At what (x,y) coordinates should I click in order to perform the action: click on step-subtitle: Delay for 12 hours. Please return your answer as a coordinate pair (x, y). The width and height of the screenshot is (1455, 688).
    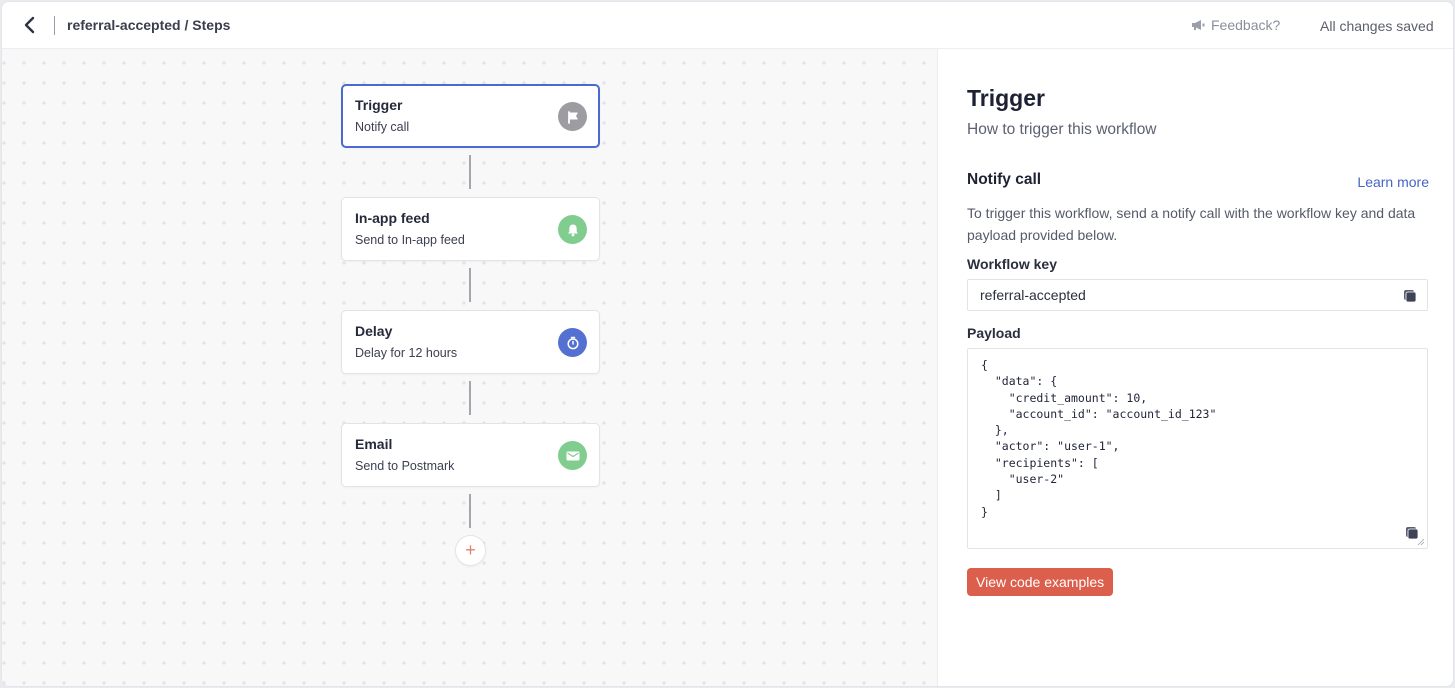
    Looking at the image, I should click on (406, 353).